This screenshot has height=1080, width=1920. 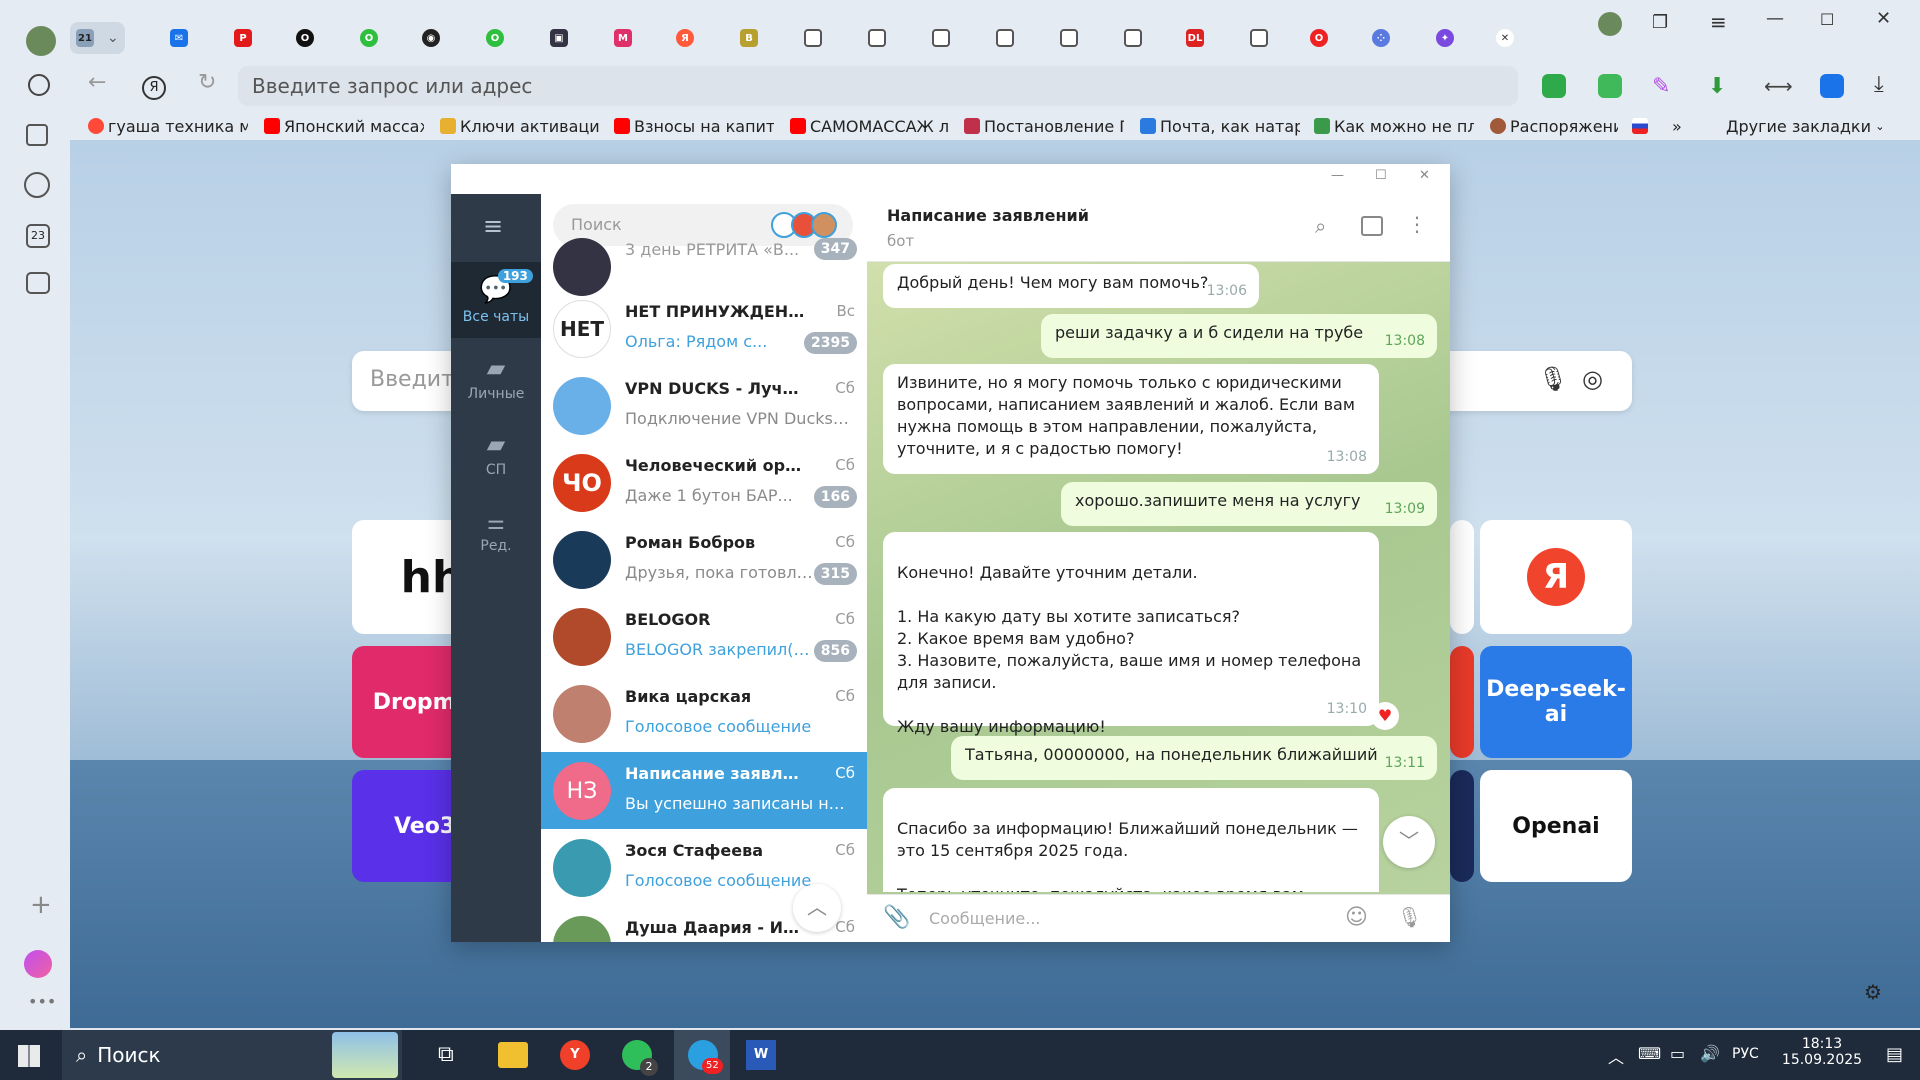 What do you see at coordinates (1720, 86) in the screenshot?
I see `download-green-icon: ⬇` at bounding box center [1720, 86].